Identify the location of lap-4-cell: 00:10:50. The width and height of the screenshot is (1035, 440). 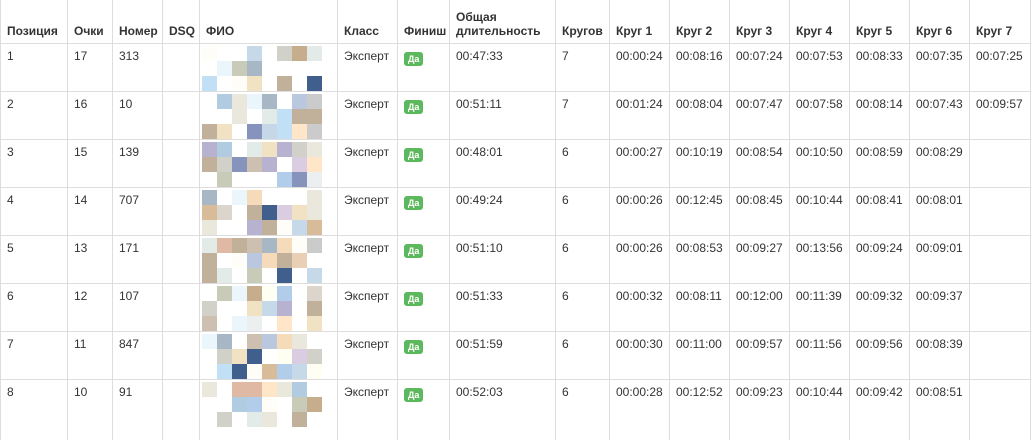
(820, 164).